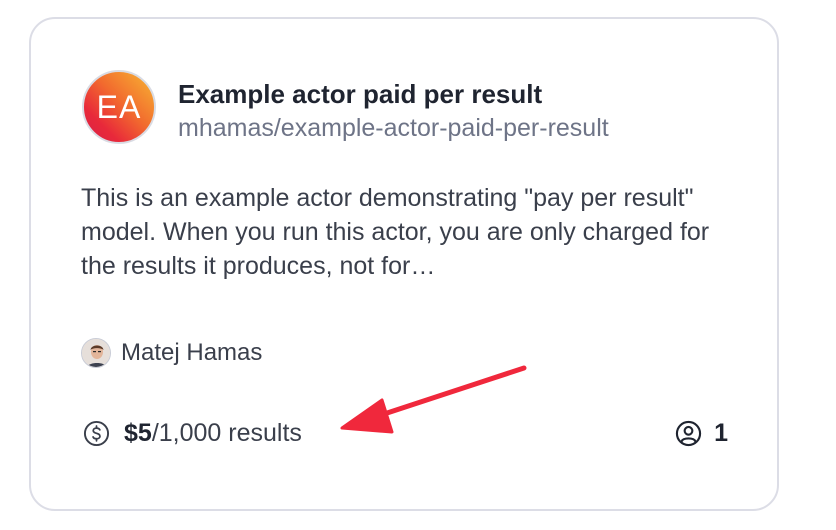 This screenshot has height=530, width=836. I want to click on dollar-circle-icon, so click(96, 433).